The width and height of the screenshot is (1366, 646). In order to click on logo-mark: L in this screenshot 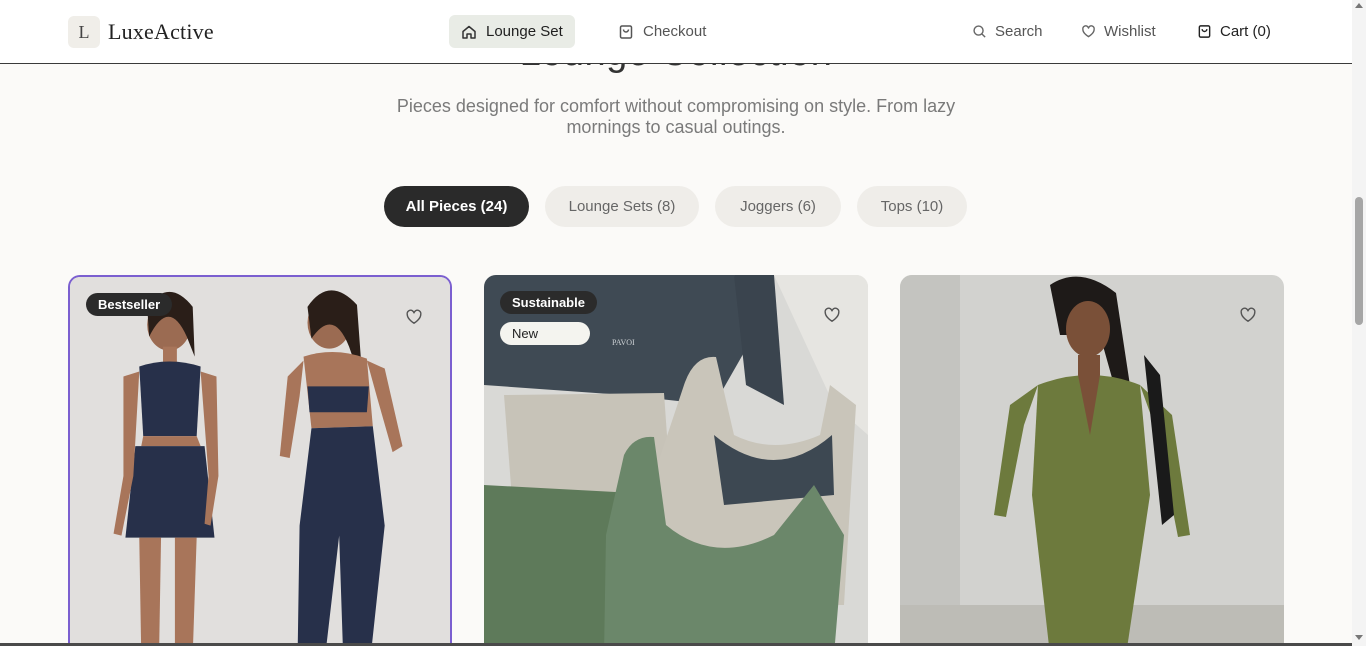, I will do `click(84, 32)`.